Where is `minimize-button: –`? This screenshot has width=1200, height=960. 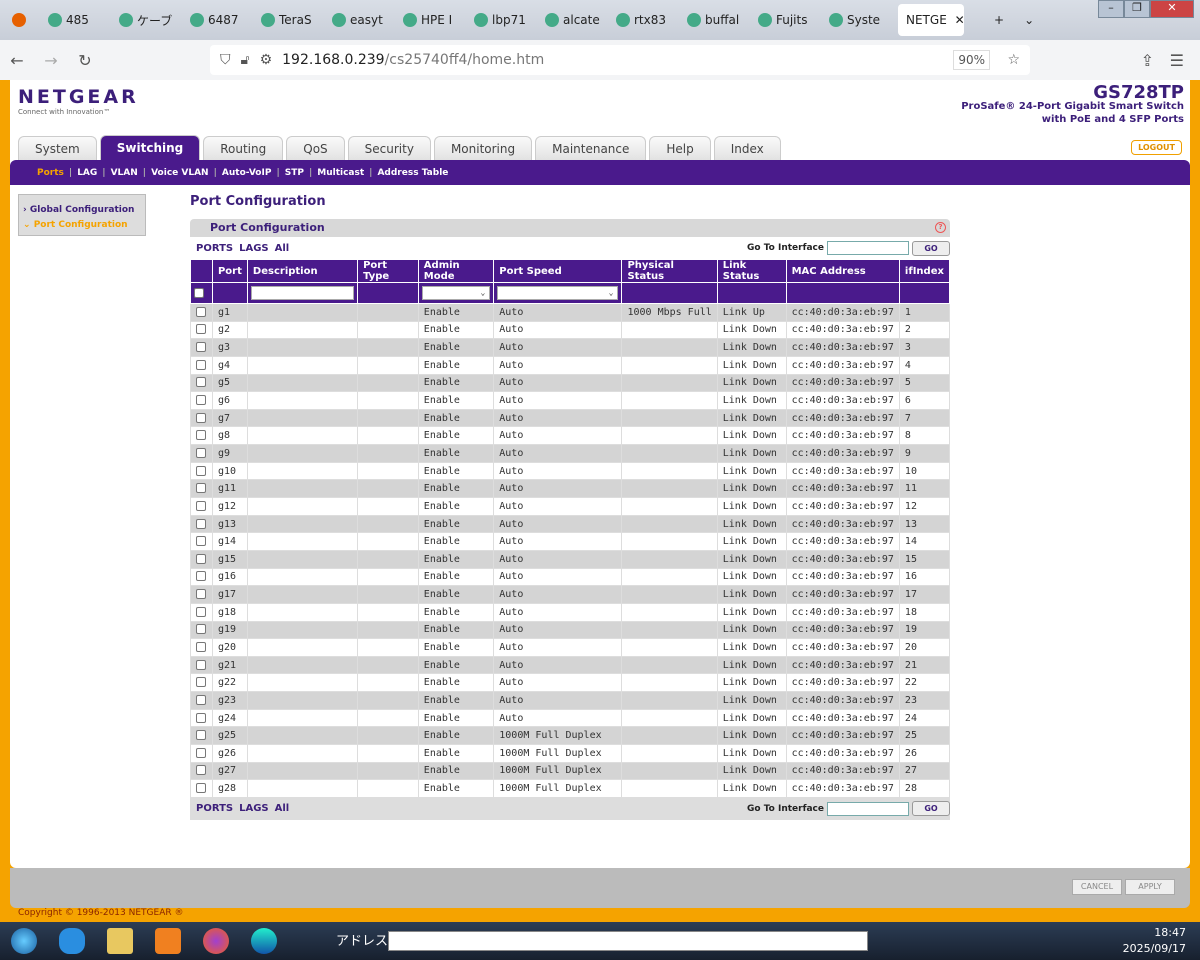
minimize-button: – is located at coordinates (1111, 9).